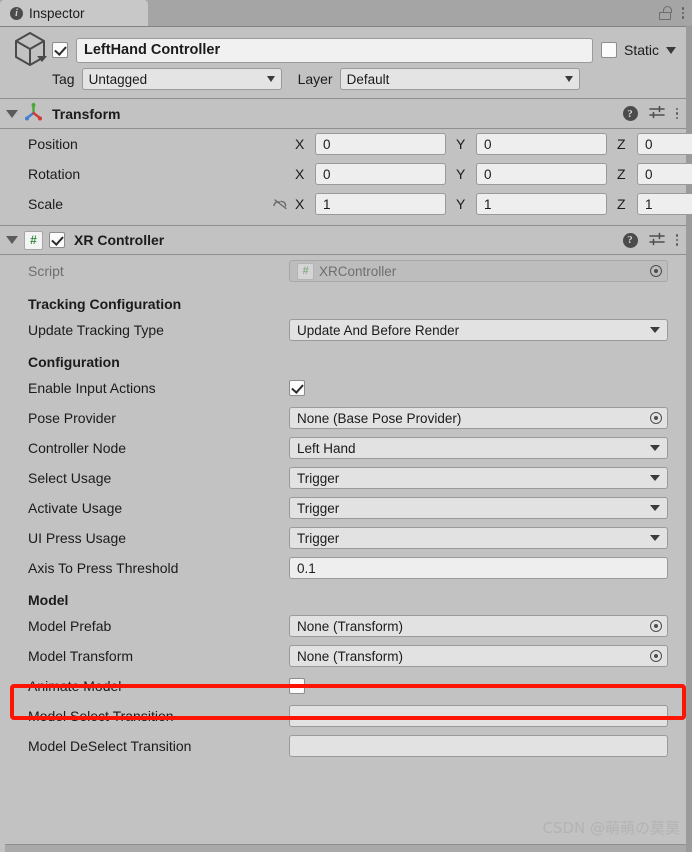 The width and height of the screenshot is (692, 852). Describe the element at coordinates (478, 746) in the screenshot. I see `model-deselect-transition-input` at that location.